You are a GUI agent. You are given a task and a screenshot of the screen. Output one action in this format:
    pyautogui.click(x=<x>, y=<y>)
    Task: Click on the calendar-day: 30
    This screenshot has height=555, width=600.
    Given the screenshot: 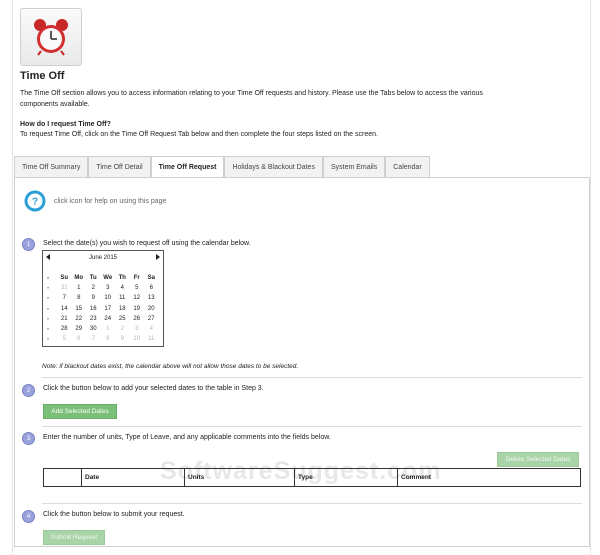 What is the action you would take?
    pyautogui.click(x=93, y=329)
    